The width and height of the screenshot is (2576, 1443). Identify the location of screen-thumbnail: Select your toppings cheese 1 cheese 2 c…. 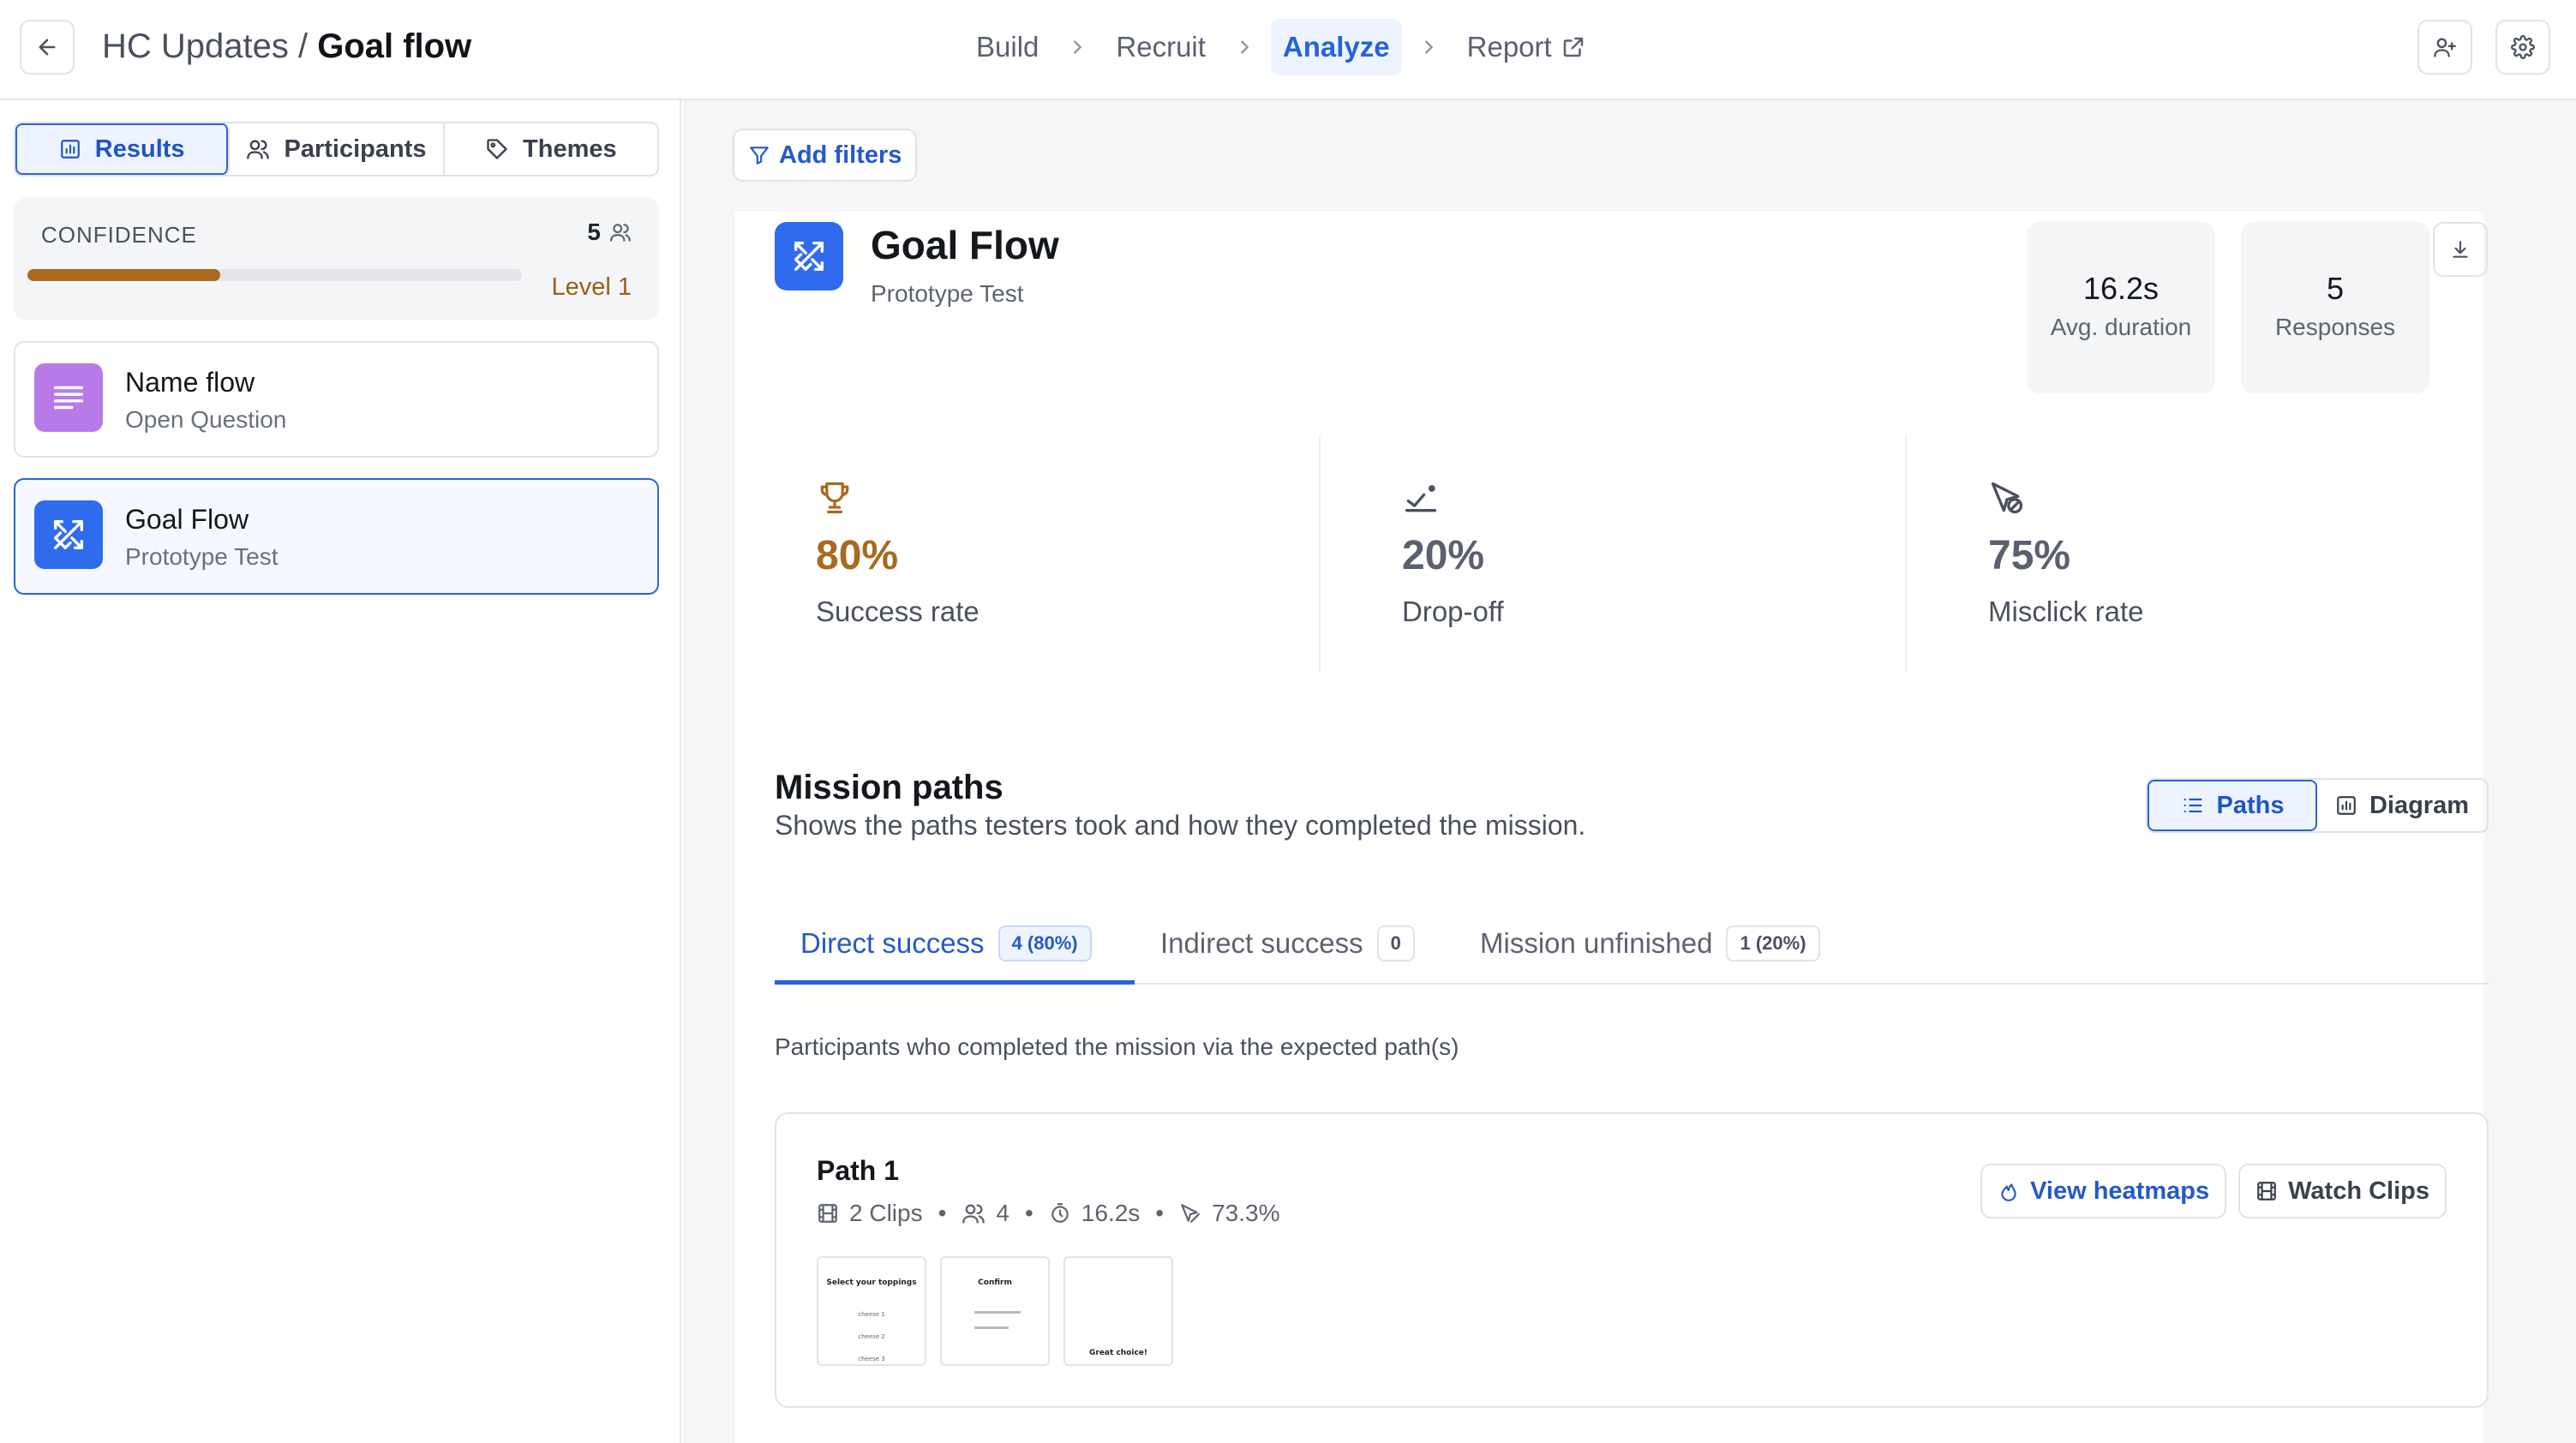
(871, 1311).